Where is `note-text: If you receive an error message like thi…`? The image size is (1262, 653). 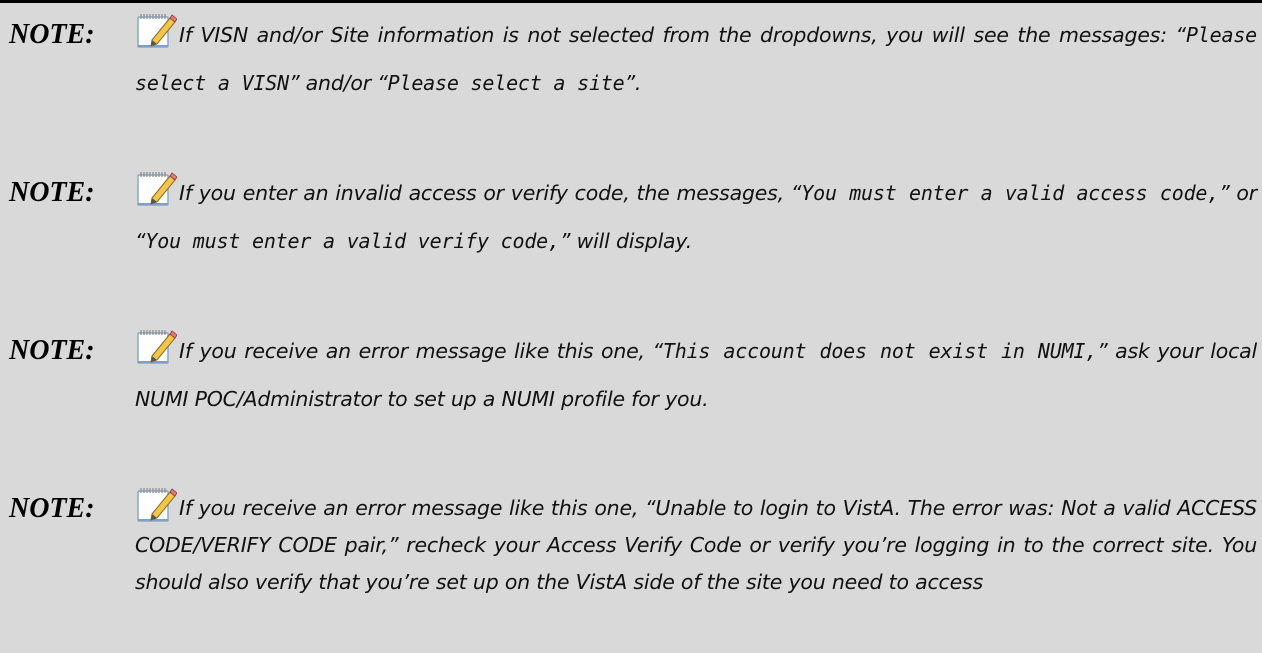 note-text: If you receive an error message like thi… is located at coordinates (696, 375).